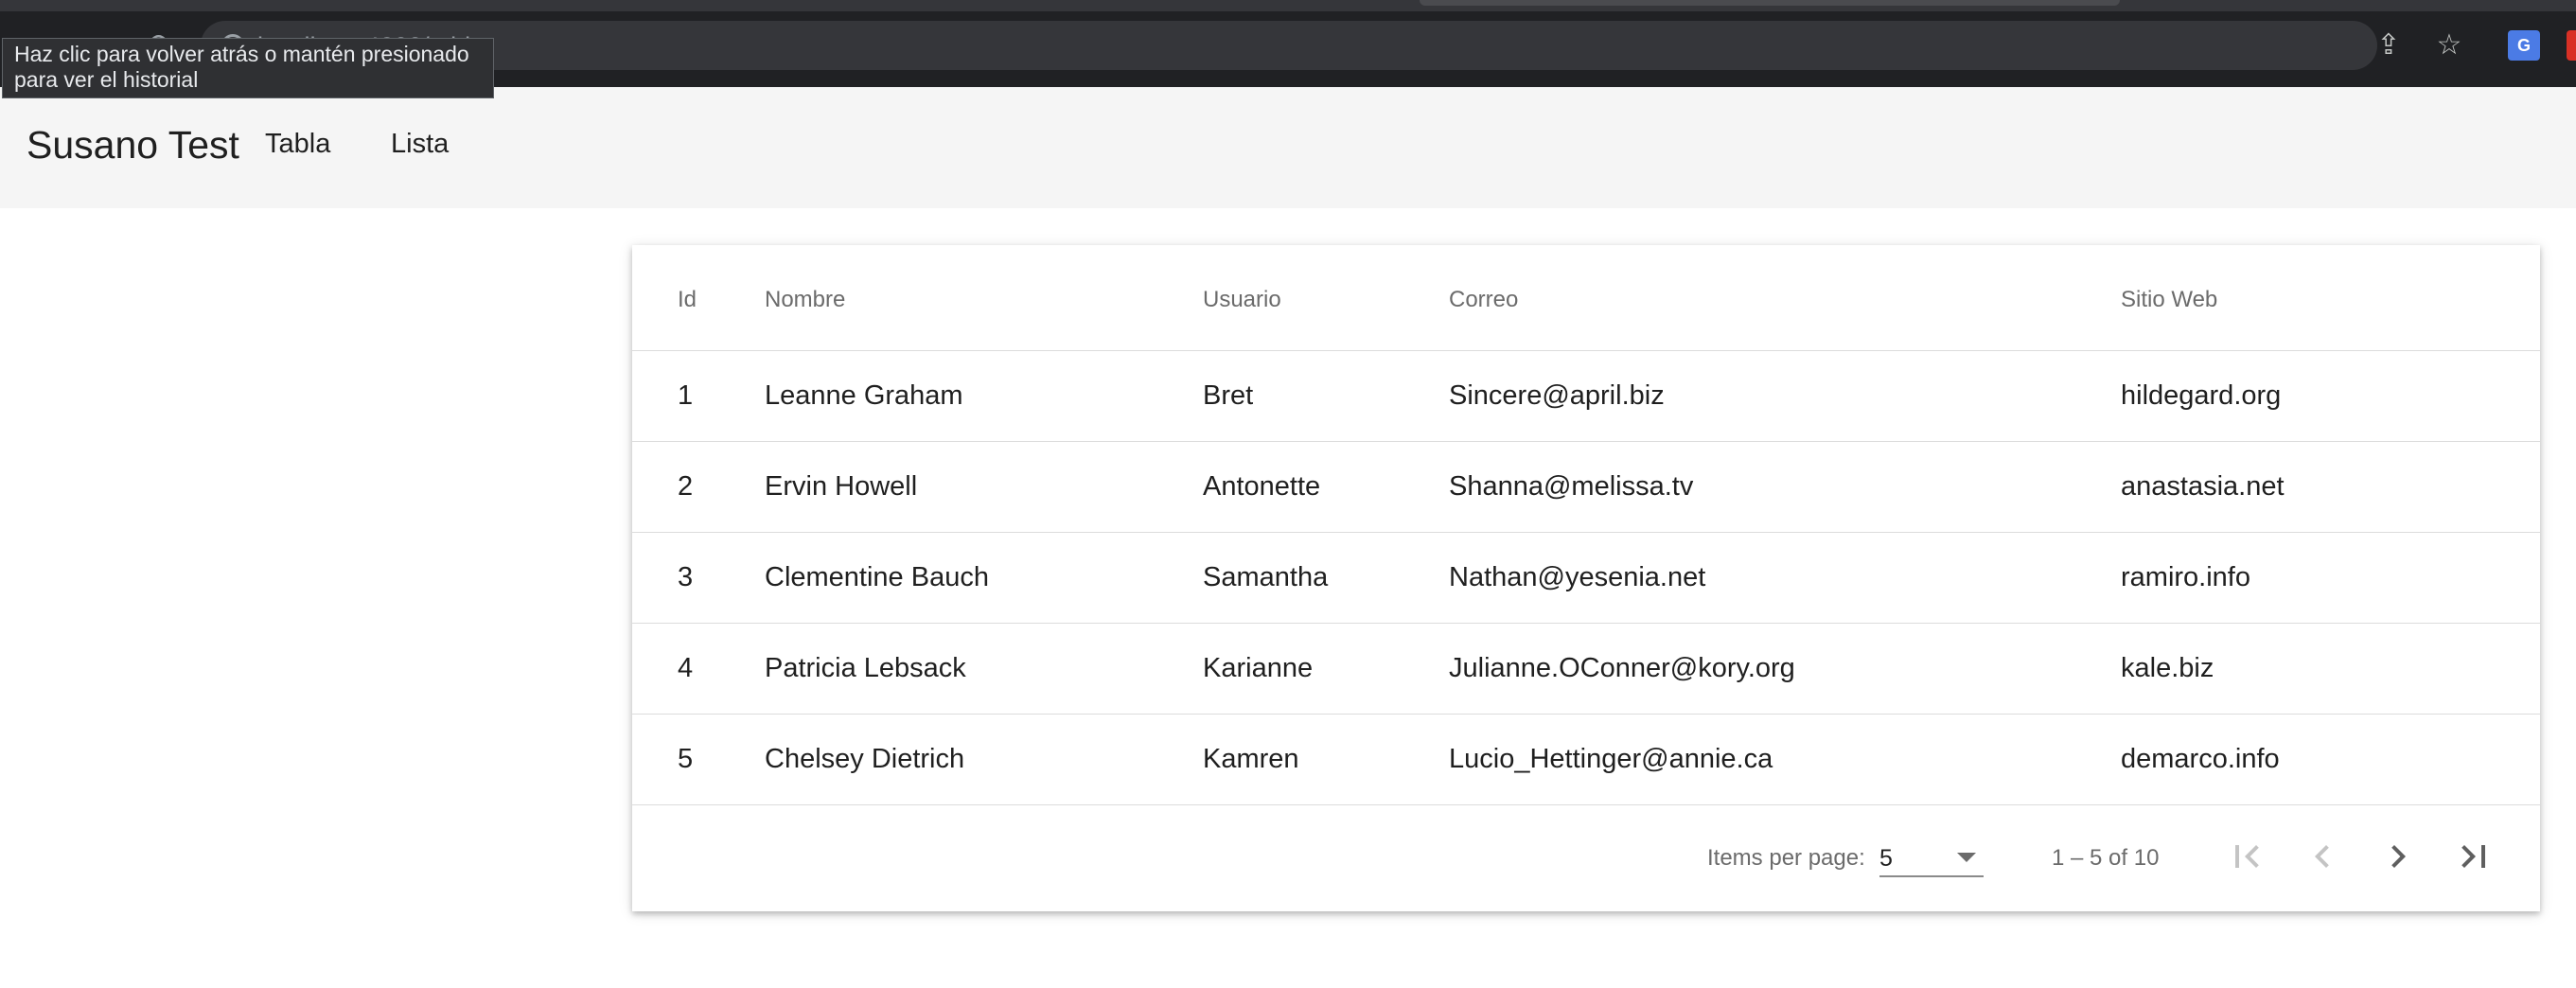 The image size is (2576, 988). What do you see at coordinates (1611, 759) in the screenshot?
I see `cell-correo: Lucio_Hettinger@annie.ca` at bounding box center [1611, 759].